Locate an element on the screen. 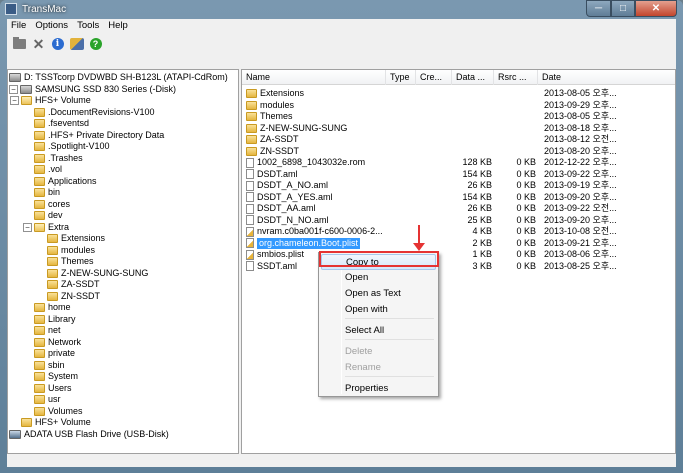 The height and width of the screenshot is (473, 683). tree-item: net is located at coordinates (42, 330).